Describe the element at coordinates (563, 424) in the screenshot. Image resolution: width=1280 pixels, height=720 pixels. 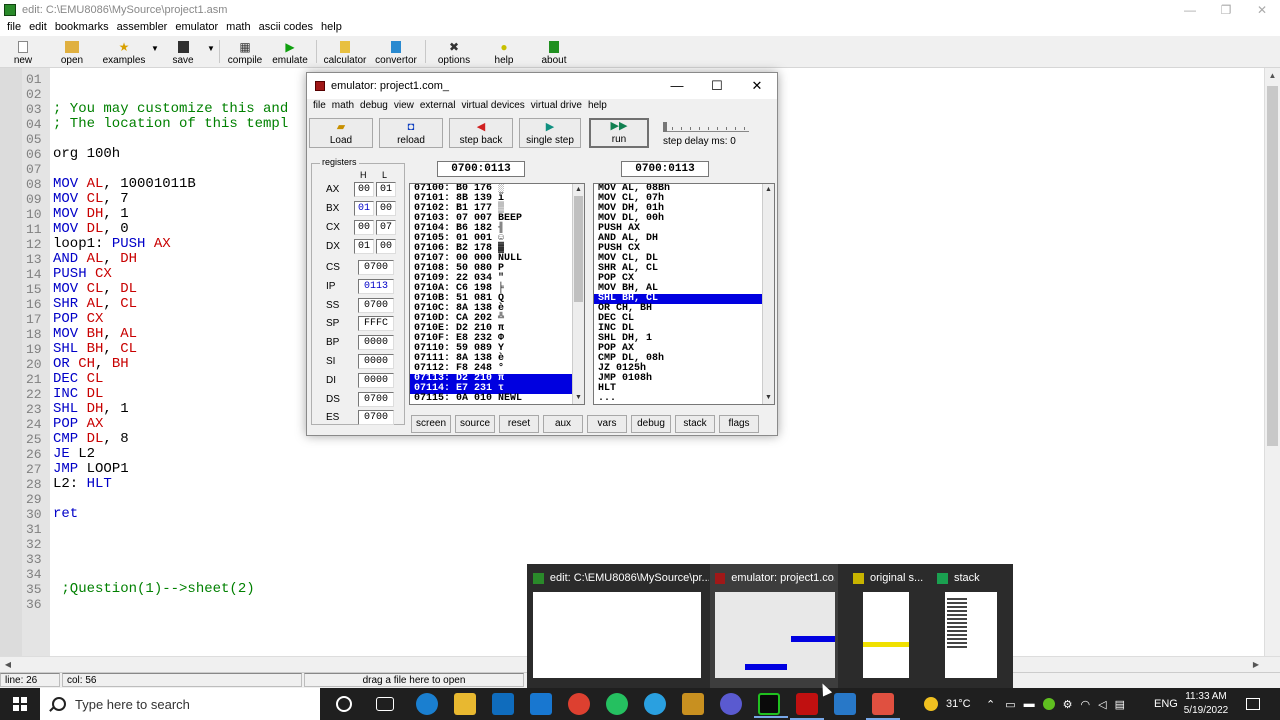
I see `aux-button: aux` at that location.